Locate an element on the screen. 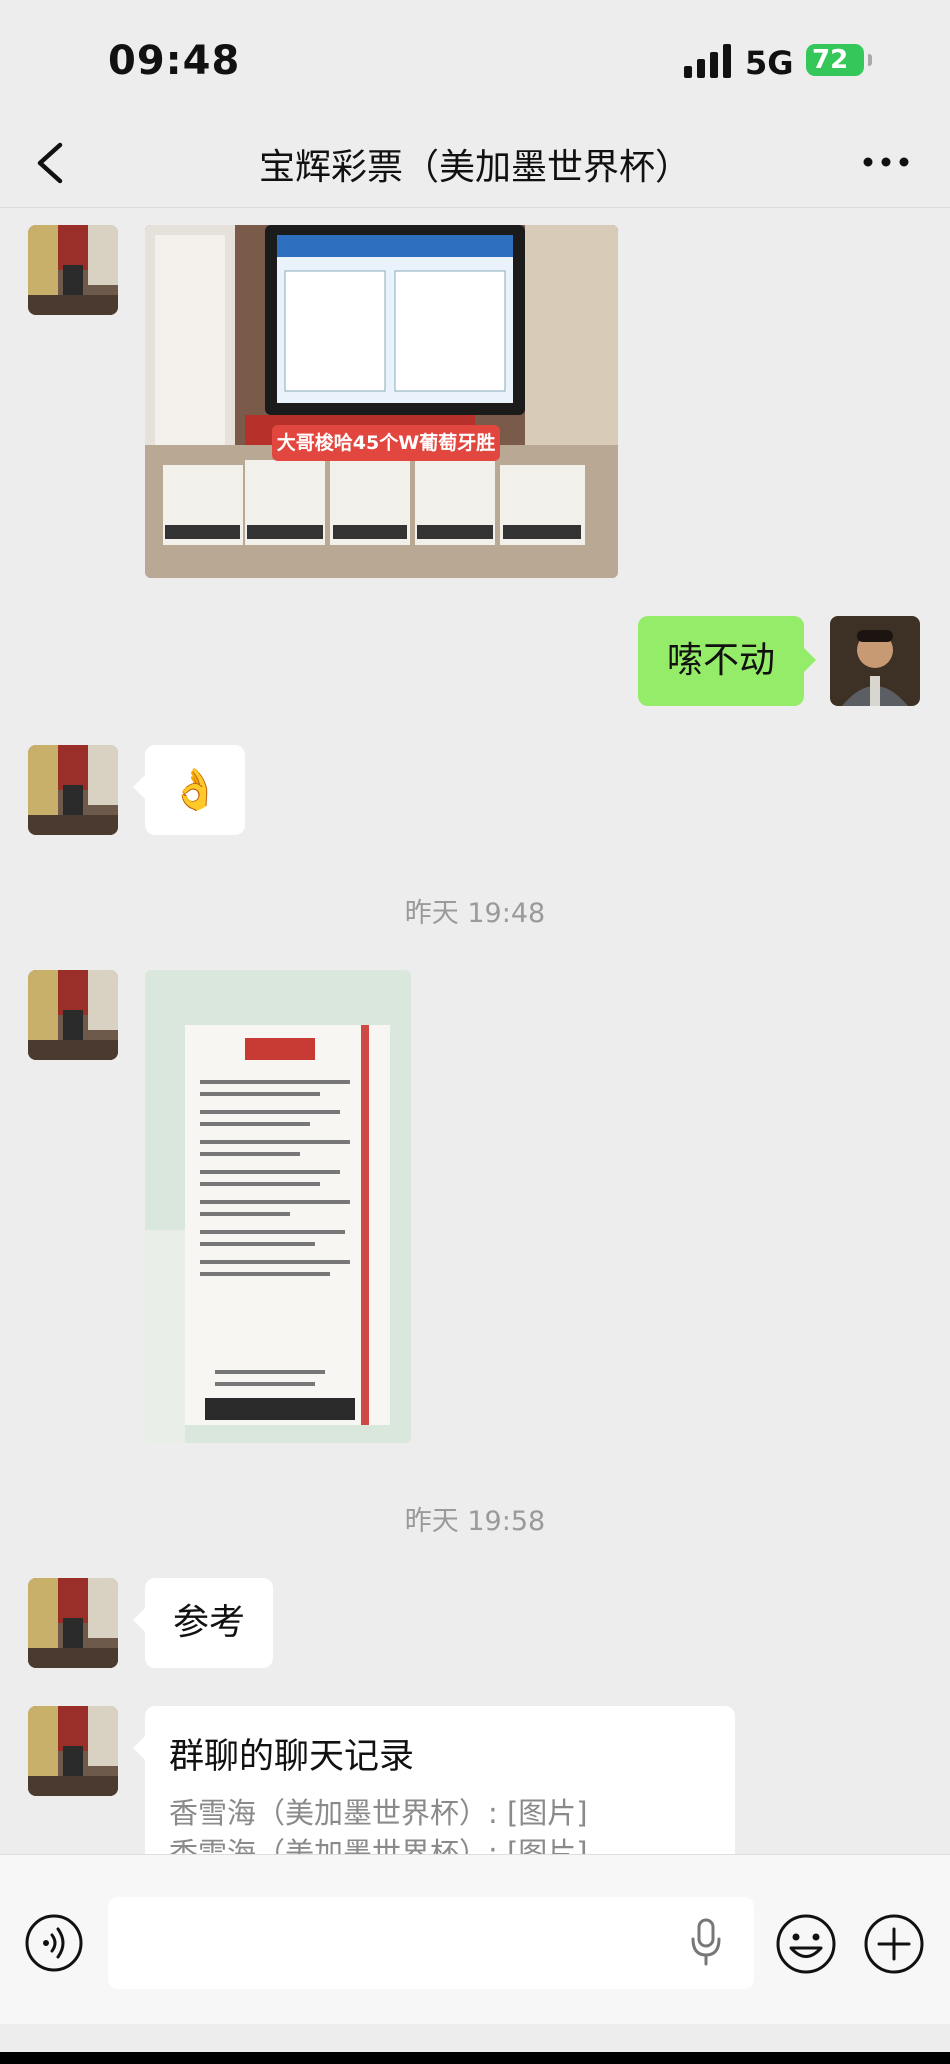 This screenshot has height=2064, width=950. message-timestamp: 昨天 19:48 is located at coordinates (475, 913).